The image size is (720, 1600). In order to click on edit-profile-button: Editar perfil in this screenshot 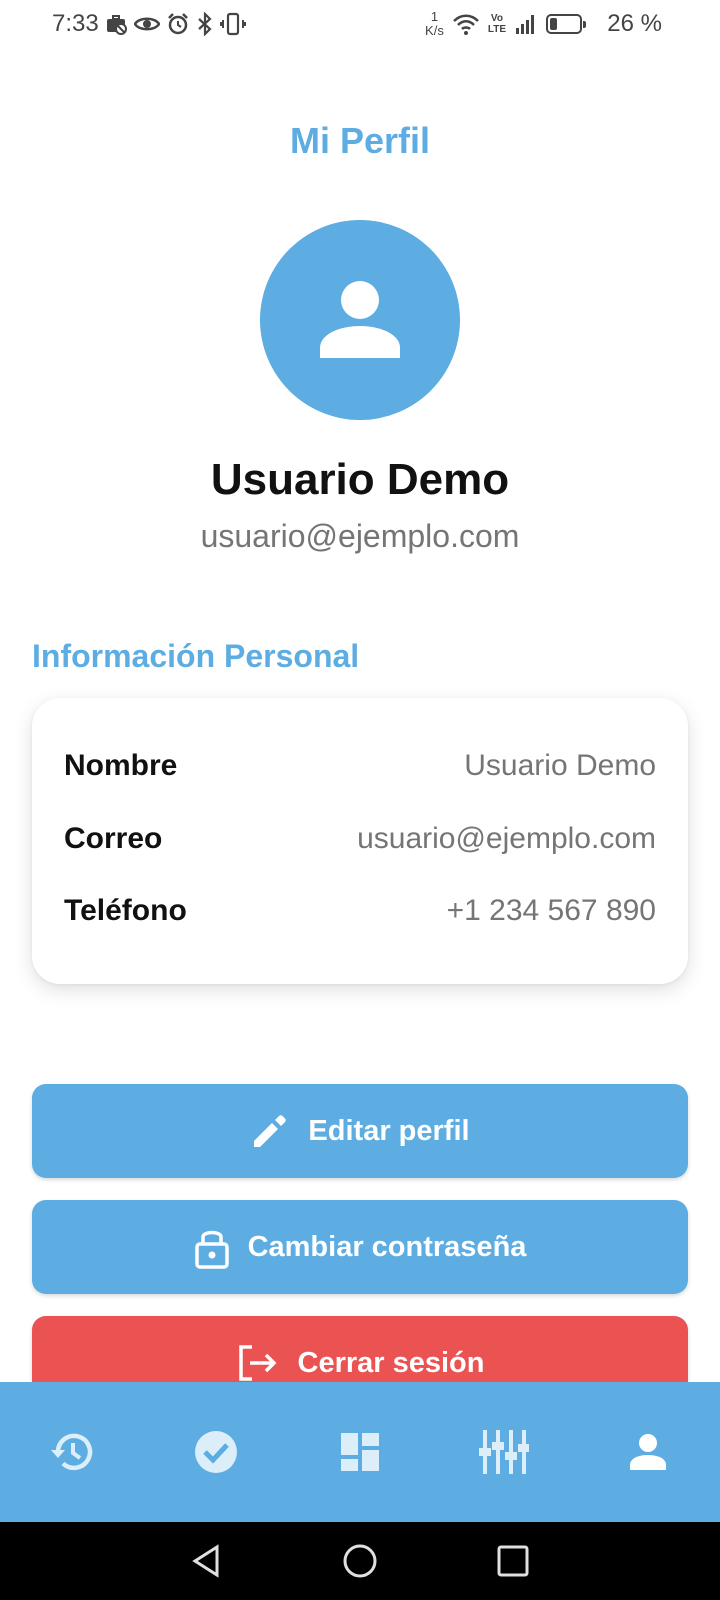, I will do `click(360, 1131)`.